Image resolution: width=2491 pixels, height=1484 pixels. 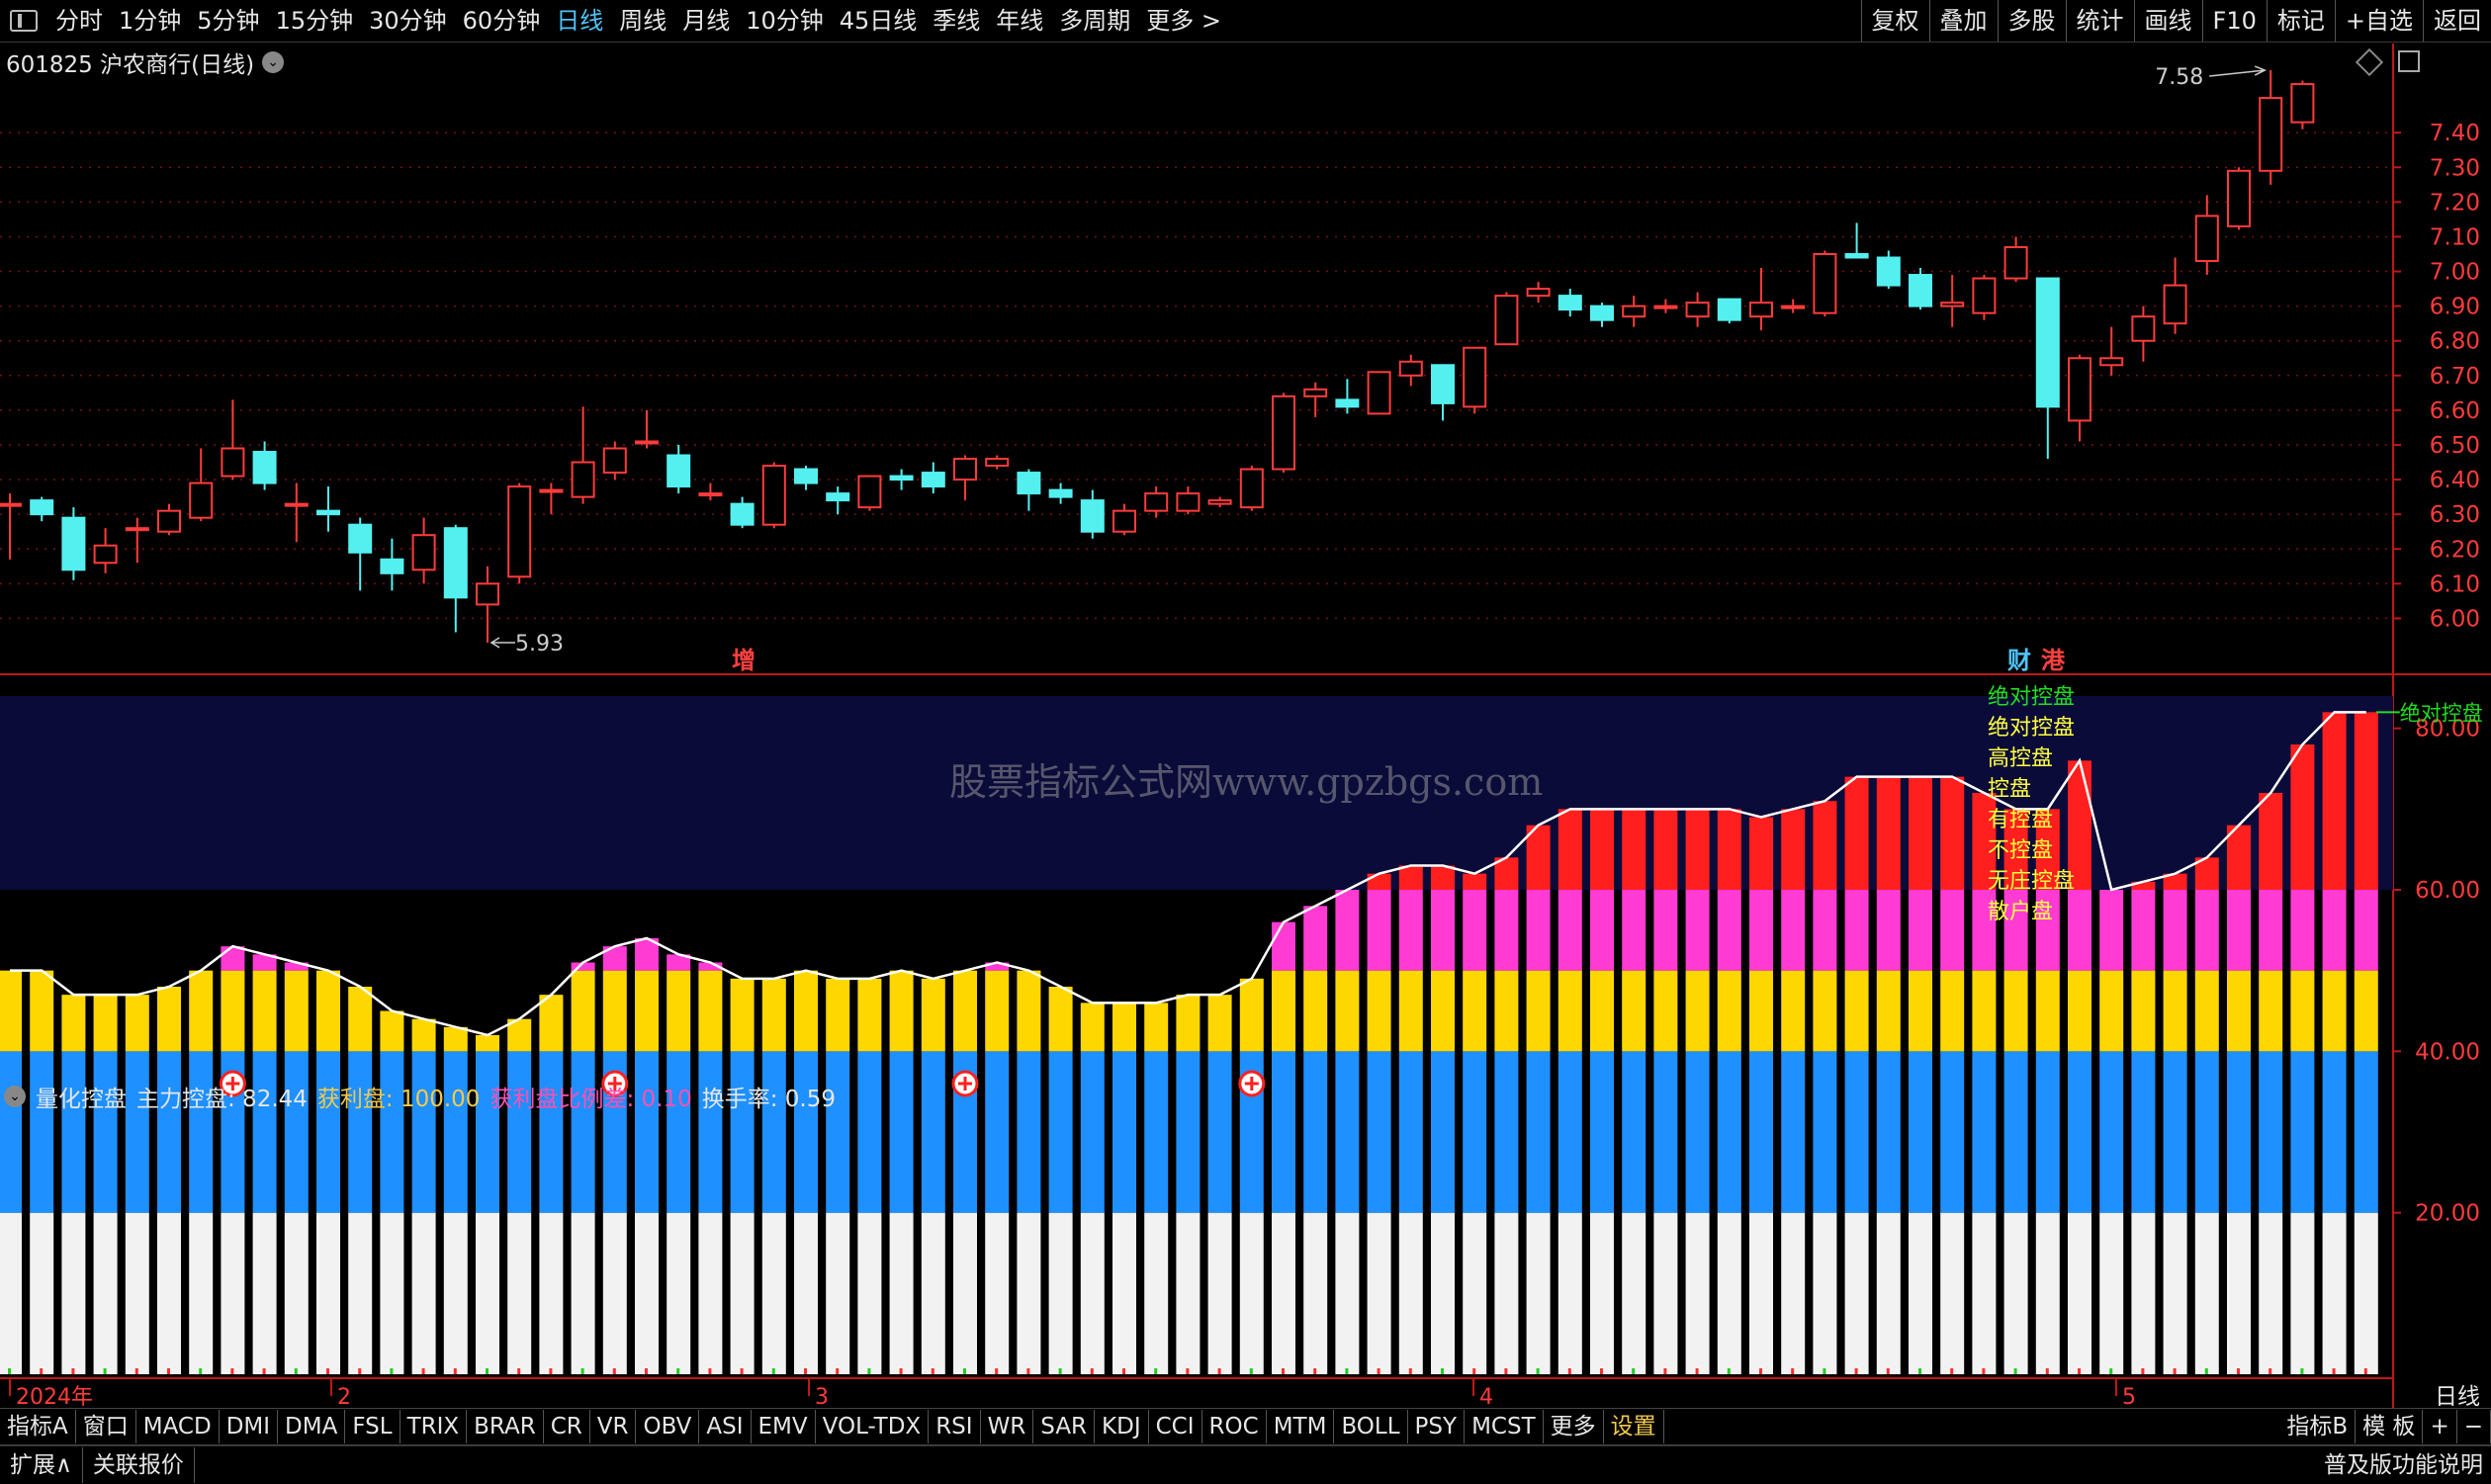 I want to click on period-tab-11: 季线, so click(x=956, y=21).